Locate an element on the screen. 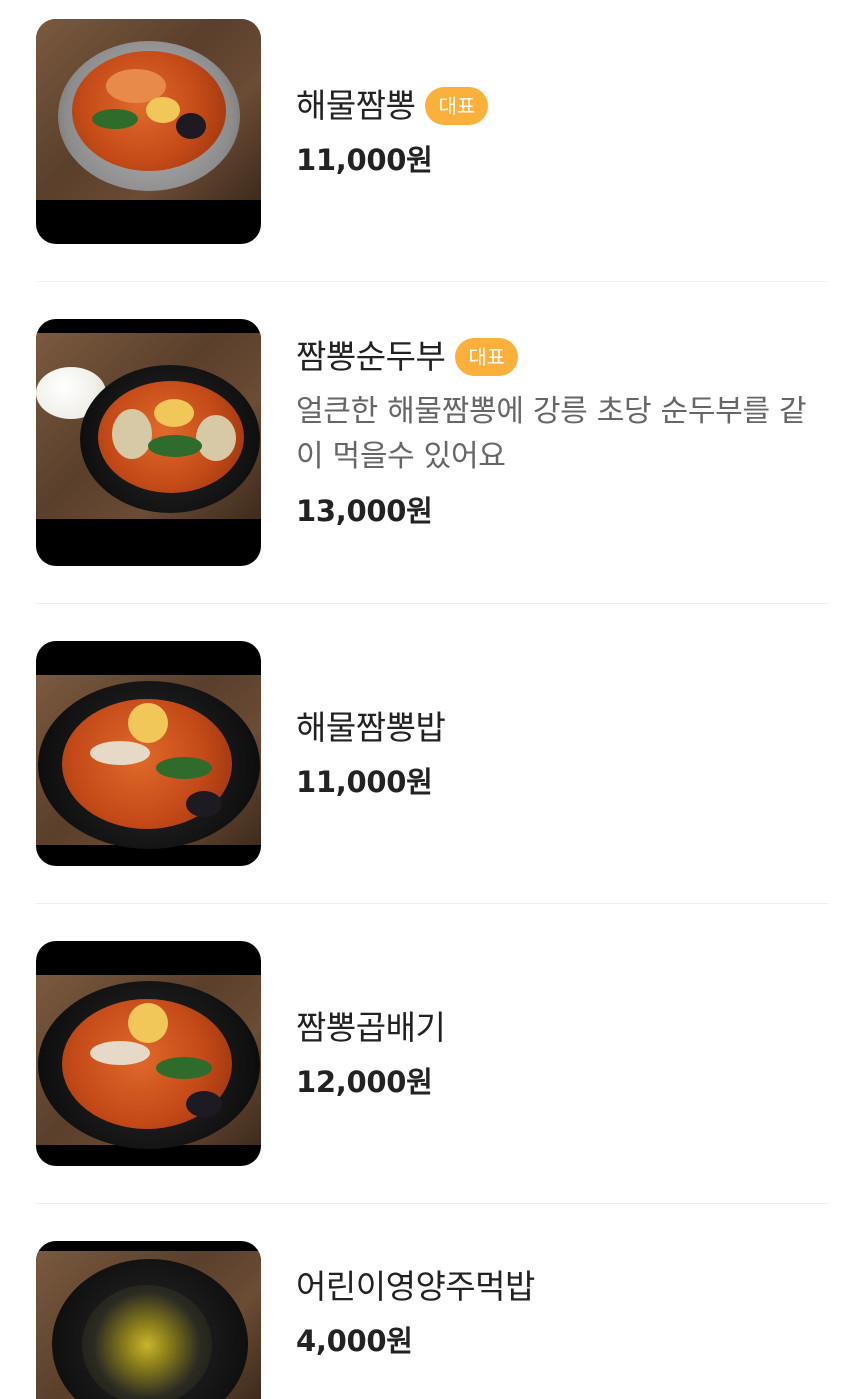 The height and width of the screenshot is (1399, 864). menu-item-name-row: 짬뽕곱배기 is located at coordinates (562, 1028).